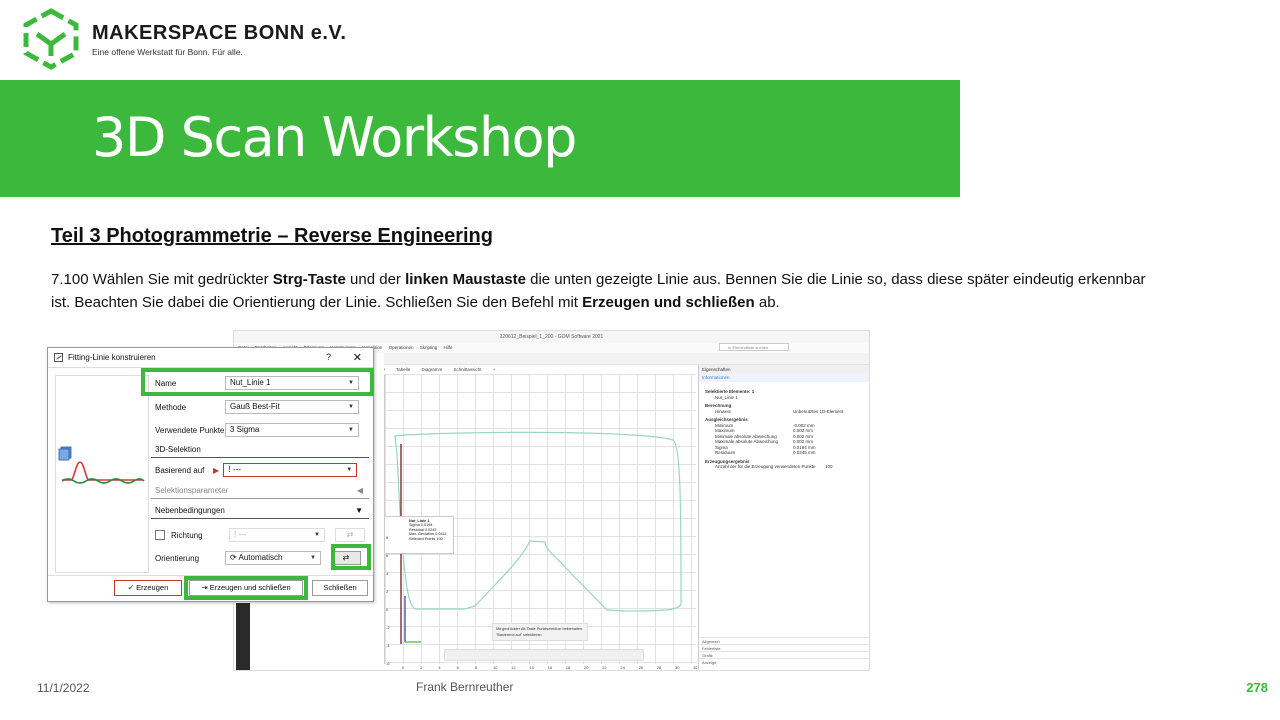  Describe the element at coordinates (190, 510) in the screenshot. I see `constraints-label: Nebenbedingungen` at that location.